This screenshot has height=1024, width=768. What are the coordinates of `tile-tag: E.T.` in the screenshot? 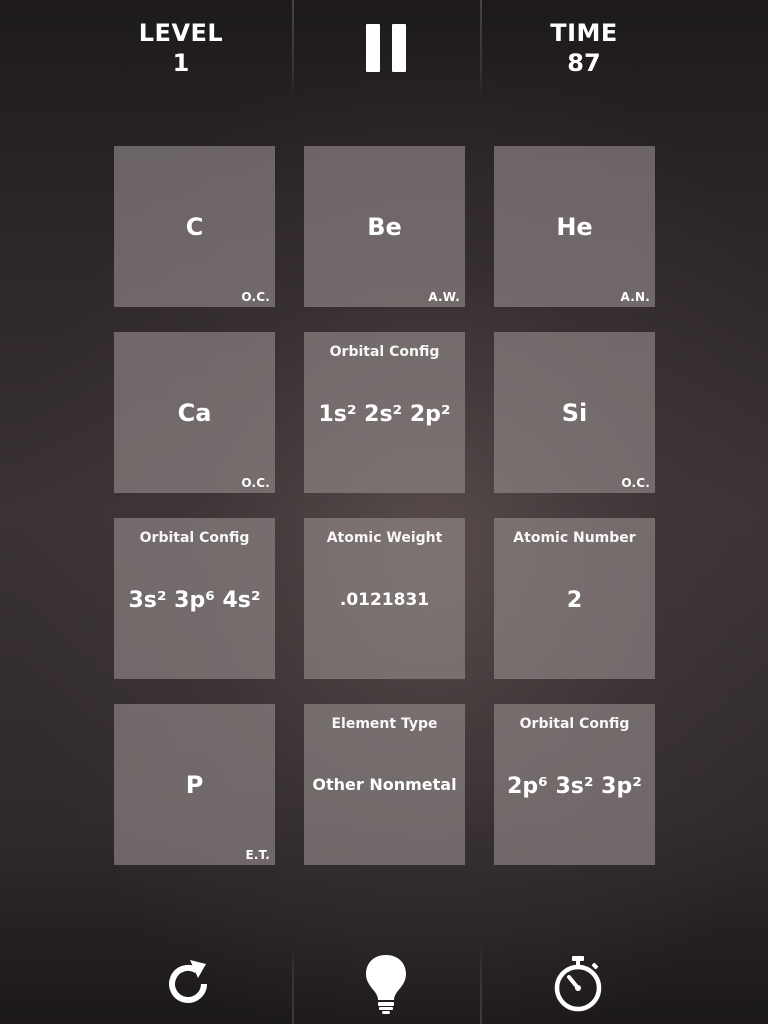 It's located at (257, 855).